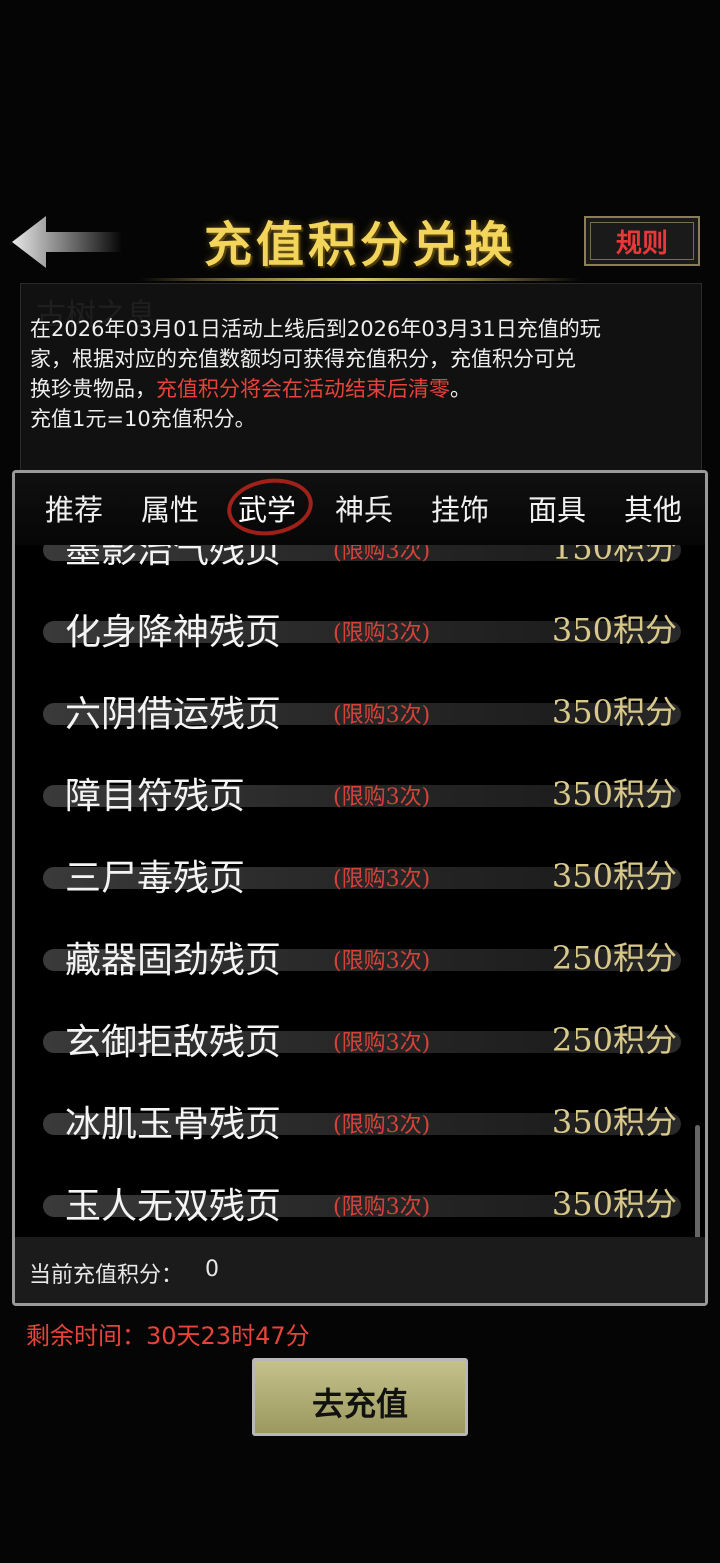 The image size is (720, 1563). I want to click on item-name: 三尸毒残页, so click(155, 878).